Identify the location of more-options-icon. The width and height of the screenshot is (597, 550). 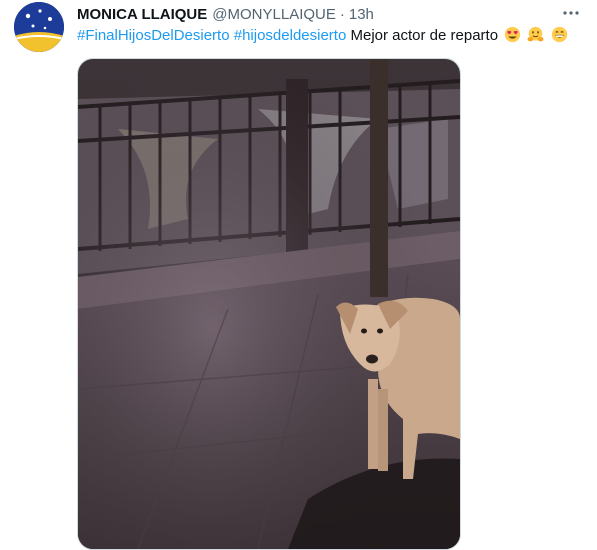
(571, 13).